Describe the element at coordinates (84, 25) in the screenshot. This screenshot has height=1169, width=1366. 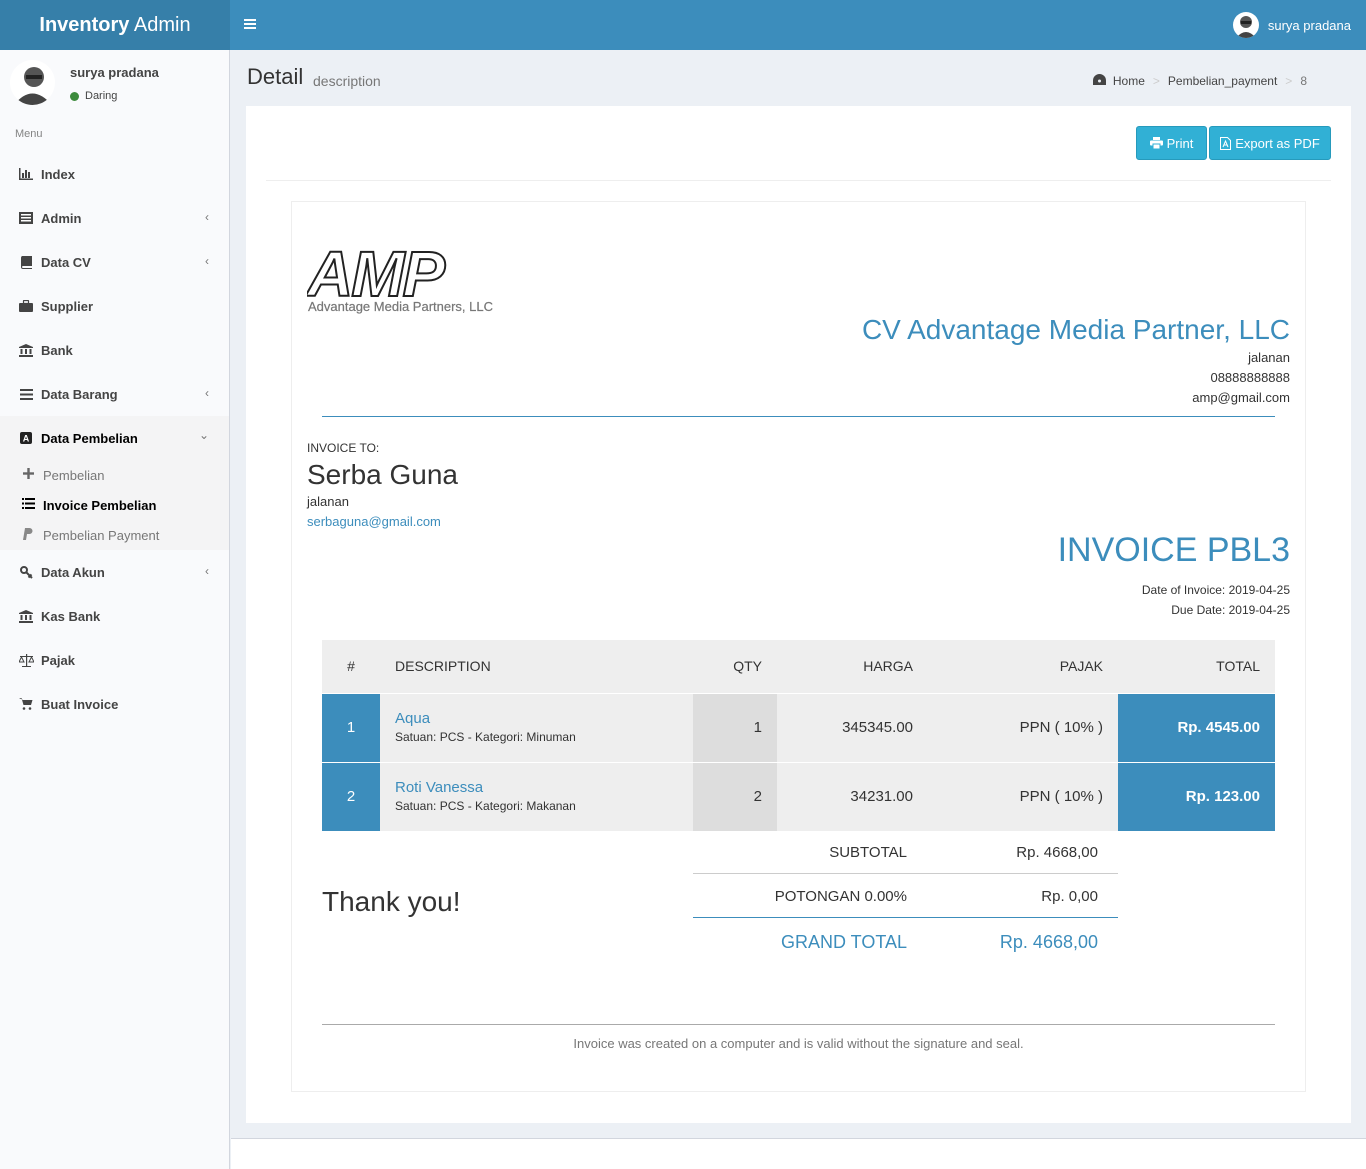
I see `brand-bold-text: Inventory` at that location.